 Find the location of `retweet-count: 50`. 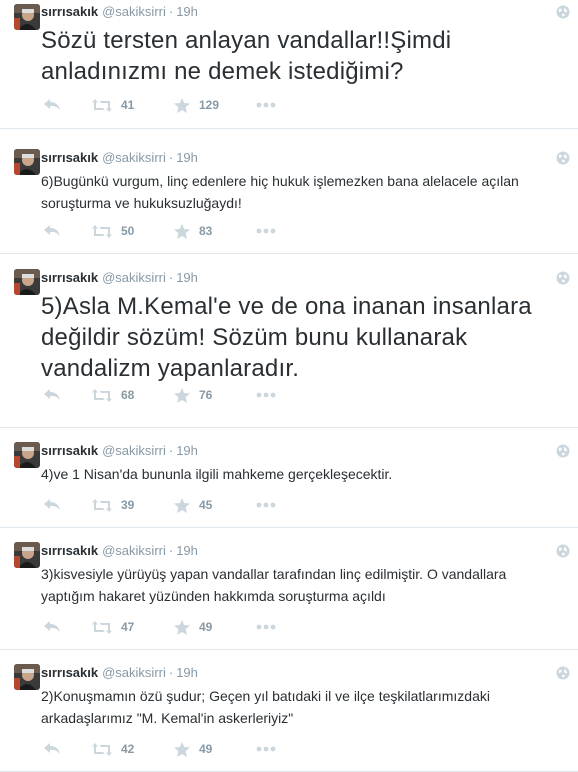

retweet-count: 50 is located at coordinates (128, 231).